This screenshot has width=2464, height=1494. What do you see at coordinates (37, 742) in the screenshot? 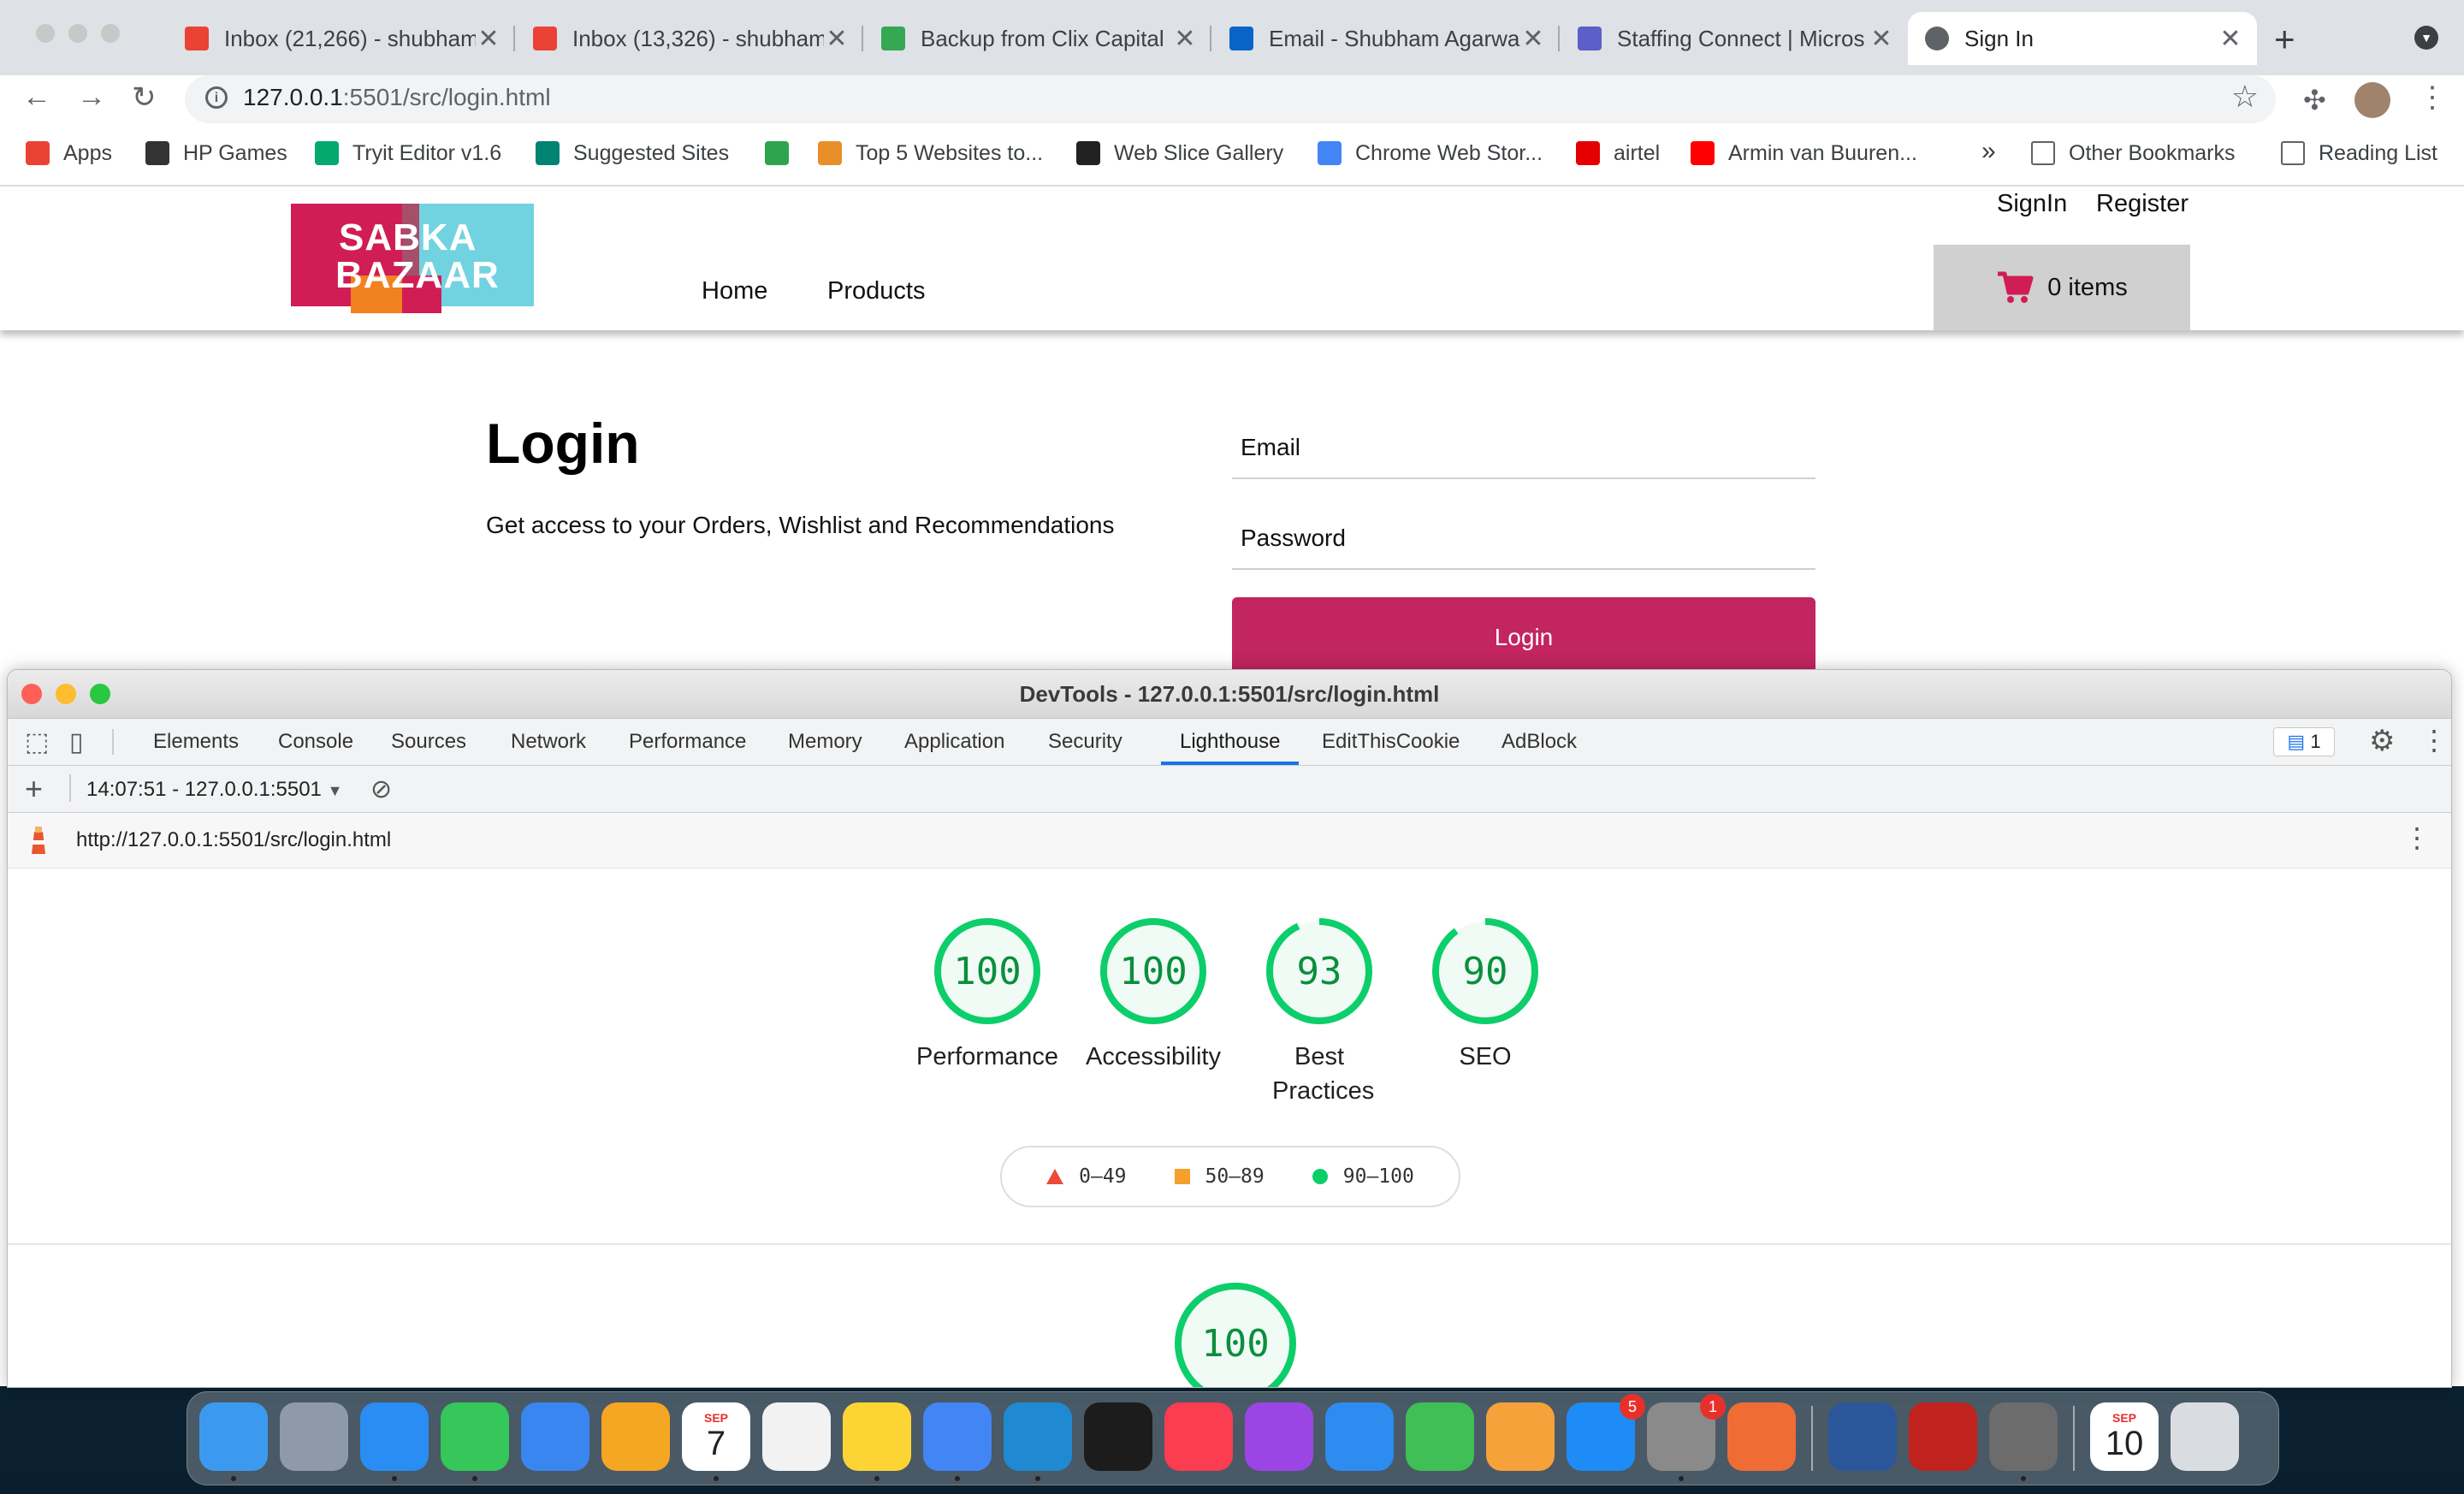
I see `inspect-element-icon: ⬚` at bounding box center [37, 742].